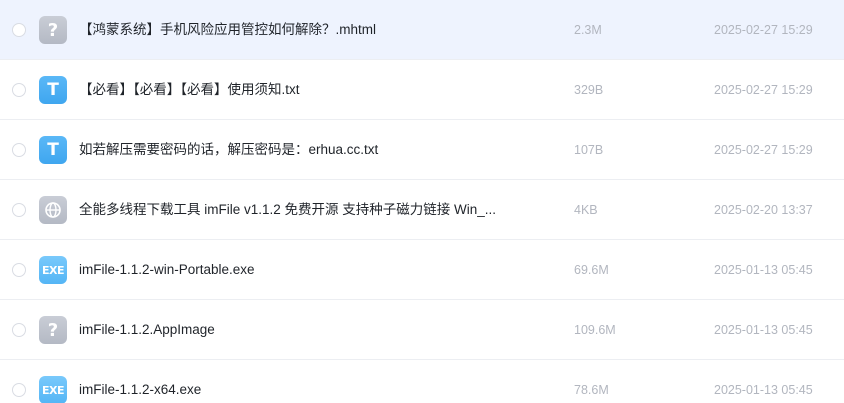 This screenshot has width=844, height=403. Describe the element at coordinates (588, 30) in the screenshot. I see `file-size: 2.3M` at that location.